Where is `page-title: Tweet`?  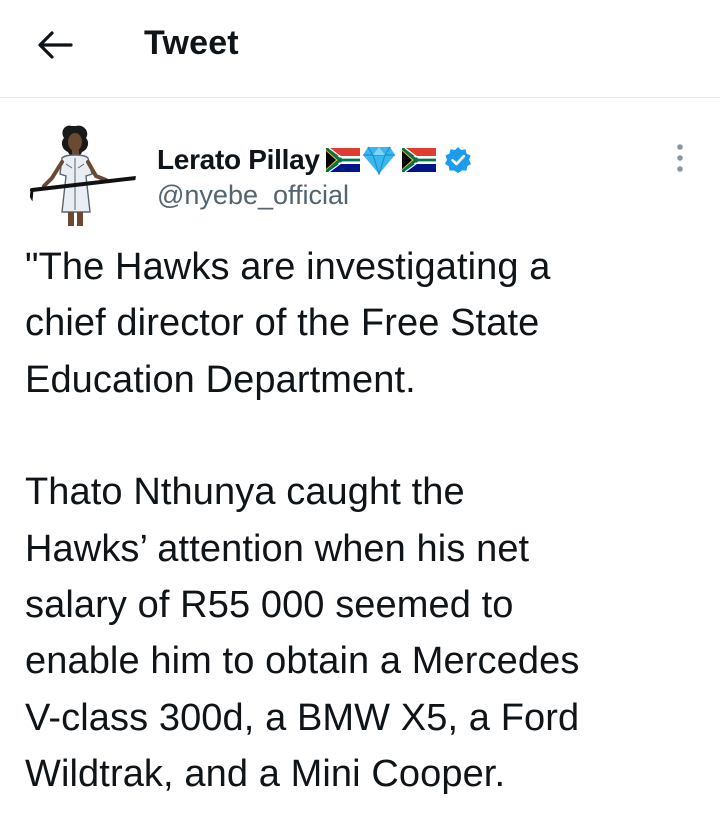 page-title: Tweet is located at coordinates (191, 43).